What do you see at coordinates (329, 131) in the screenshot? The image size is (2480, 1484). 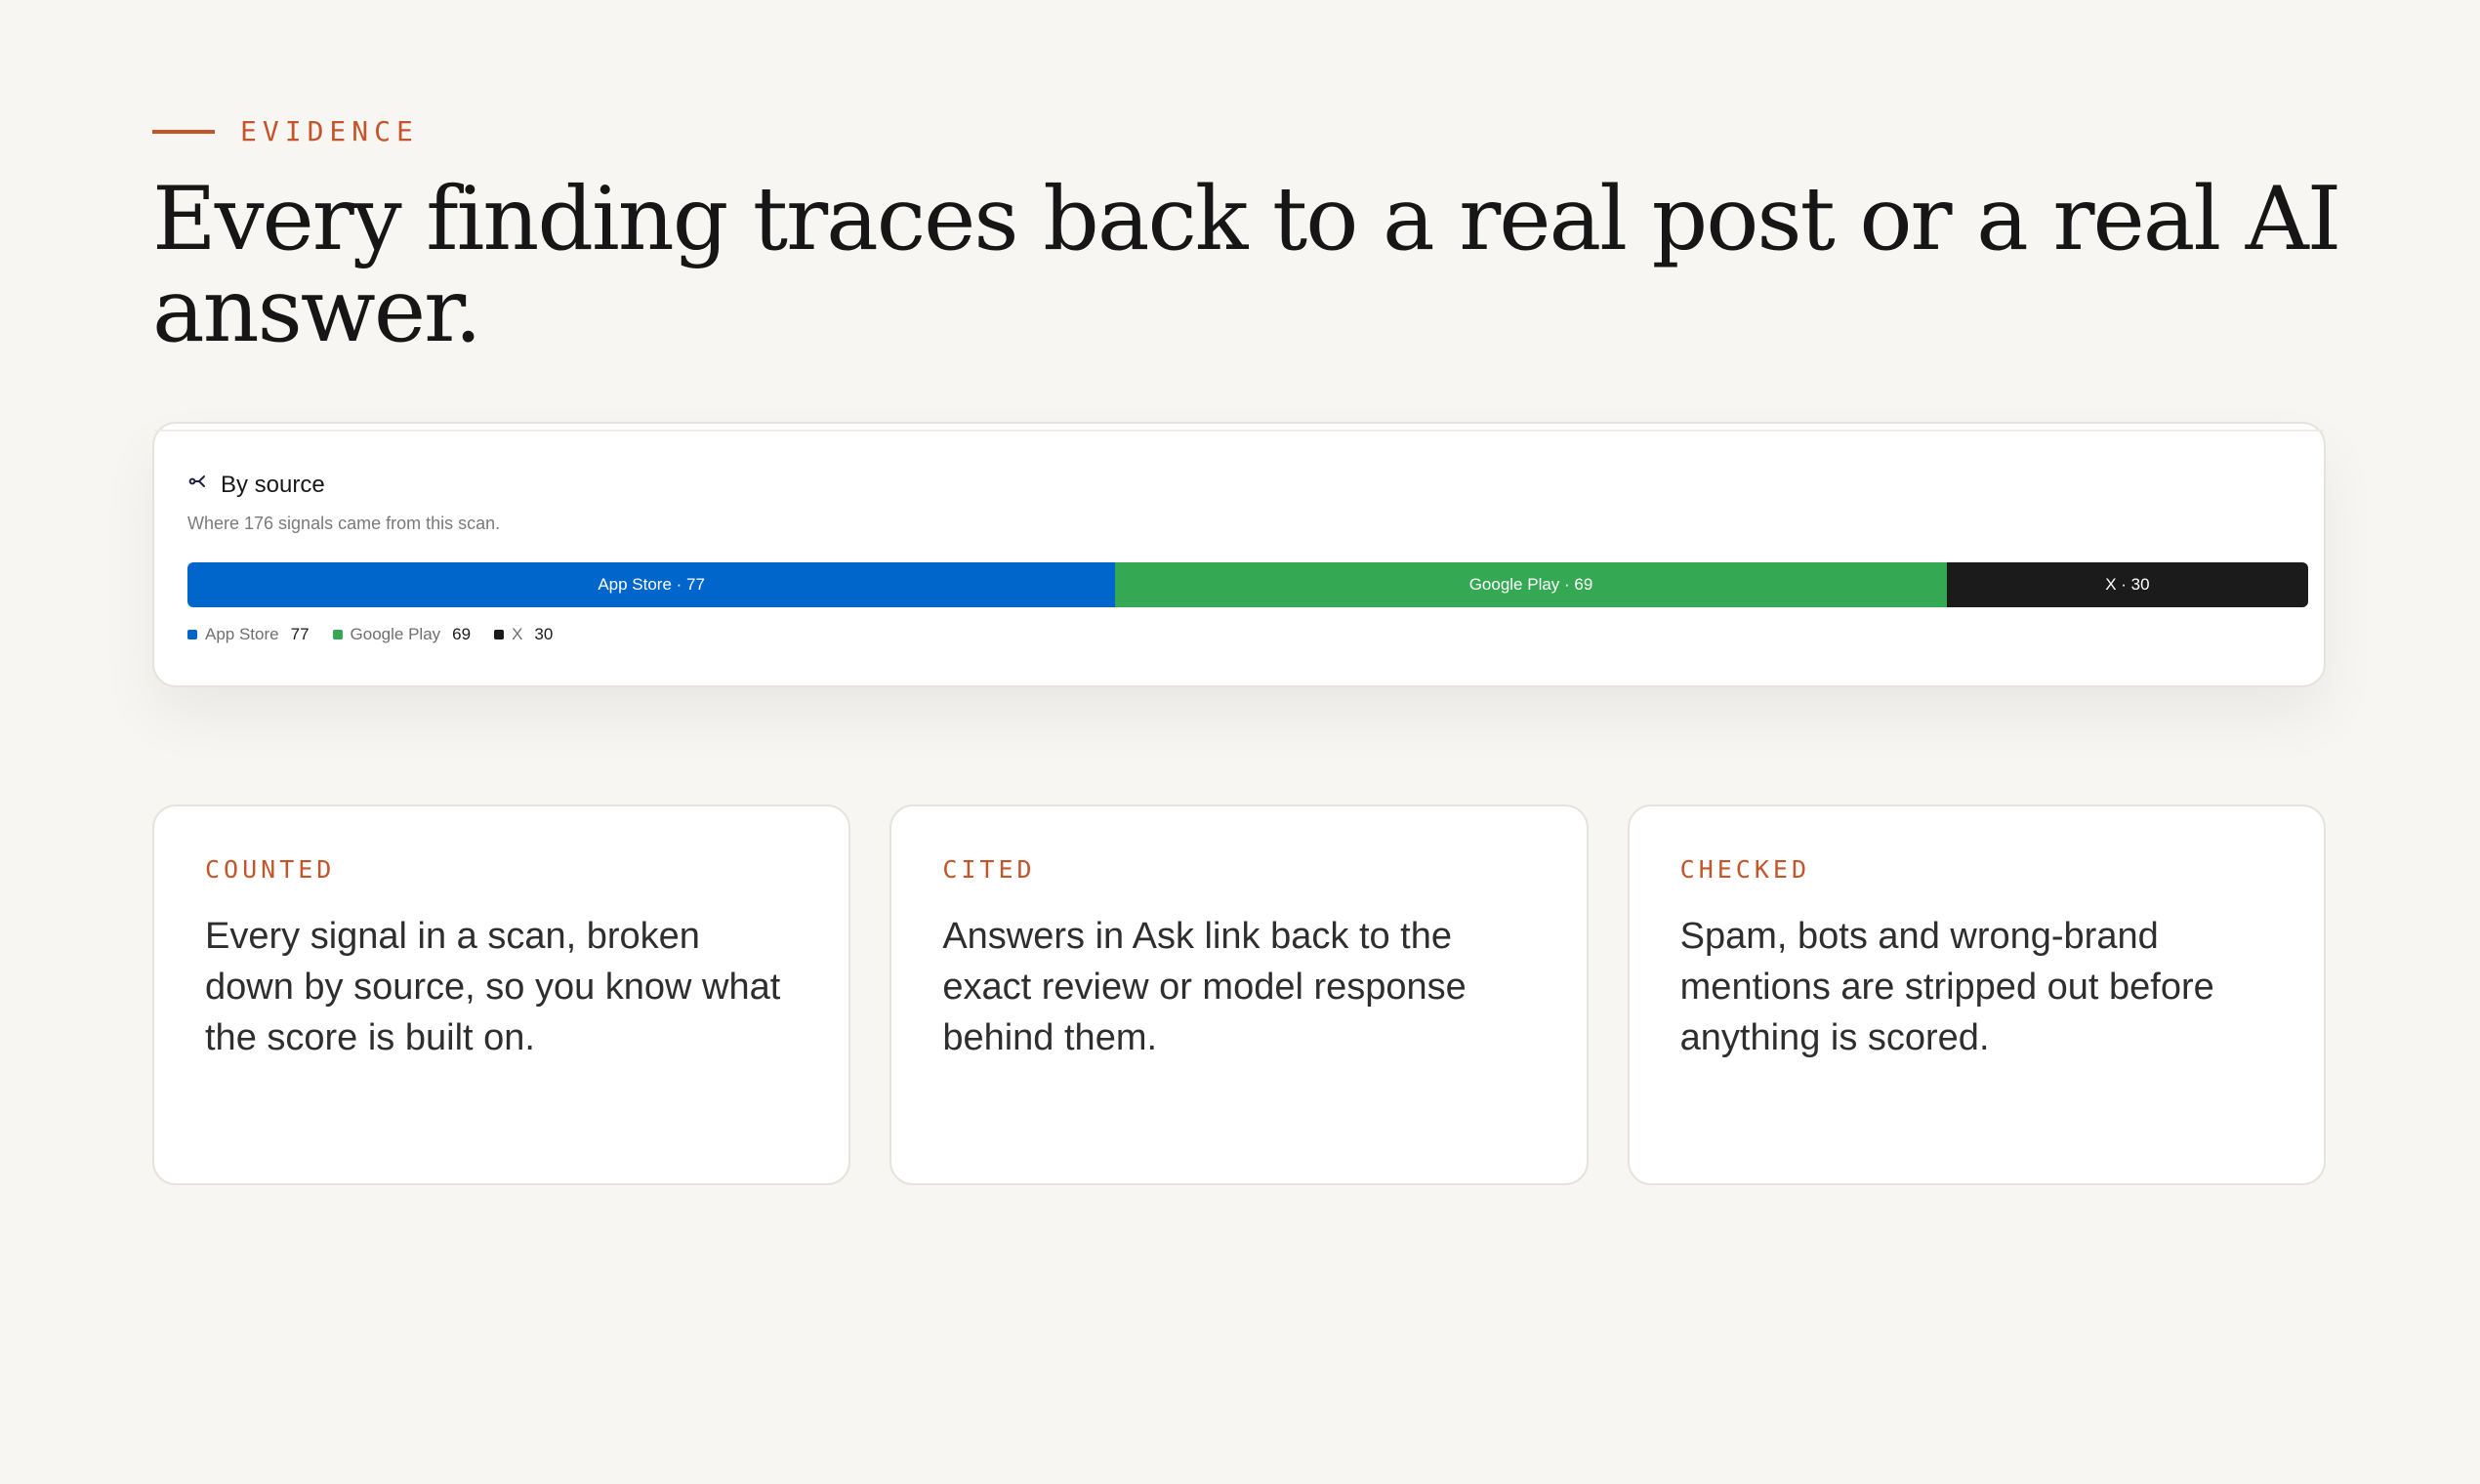 I see `eyebrow-label: EVIDENCE` at bounding box center [329, 131].